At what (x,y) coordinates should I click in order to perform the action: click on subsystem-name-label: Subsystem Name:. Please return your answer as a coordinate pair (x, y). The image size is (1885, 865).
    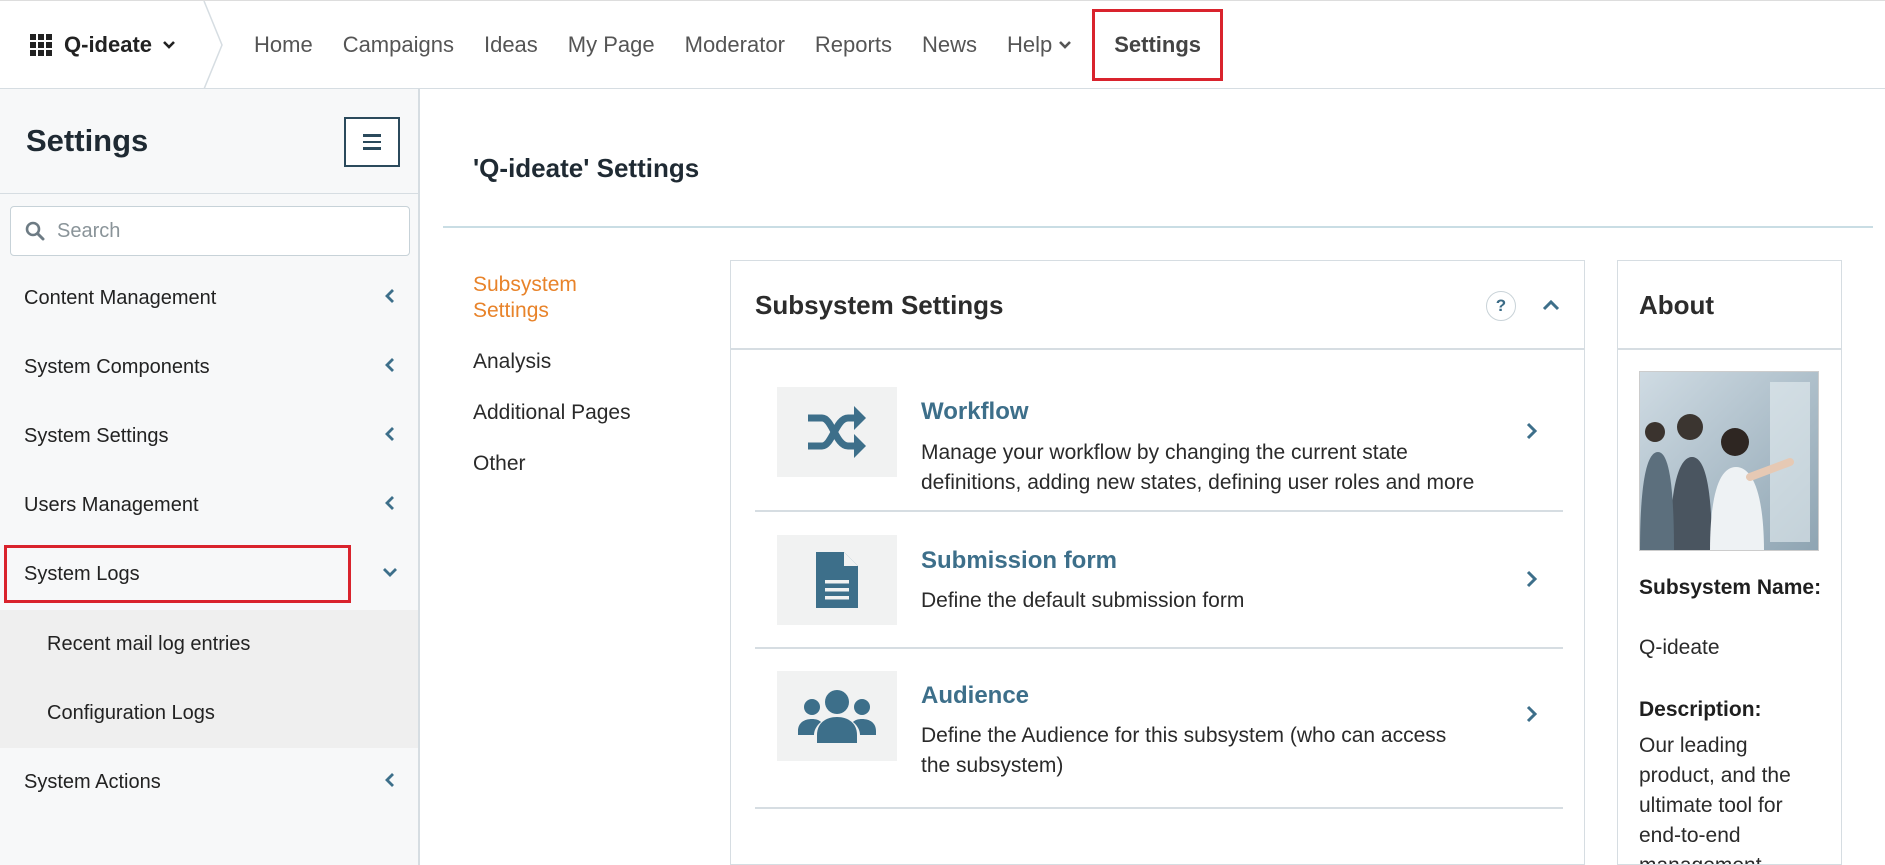
    Looking at the image, I should click on (1730, 587).